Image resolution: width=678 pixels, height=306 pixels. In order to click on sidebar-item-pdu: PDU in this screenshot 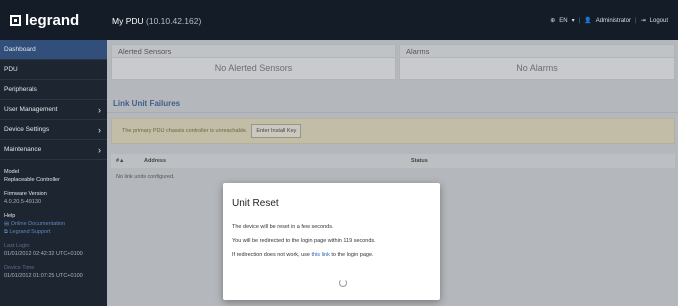, I will do `click(53, 70)`.